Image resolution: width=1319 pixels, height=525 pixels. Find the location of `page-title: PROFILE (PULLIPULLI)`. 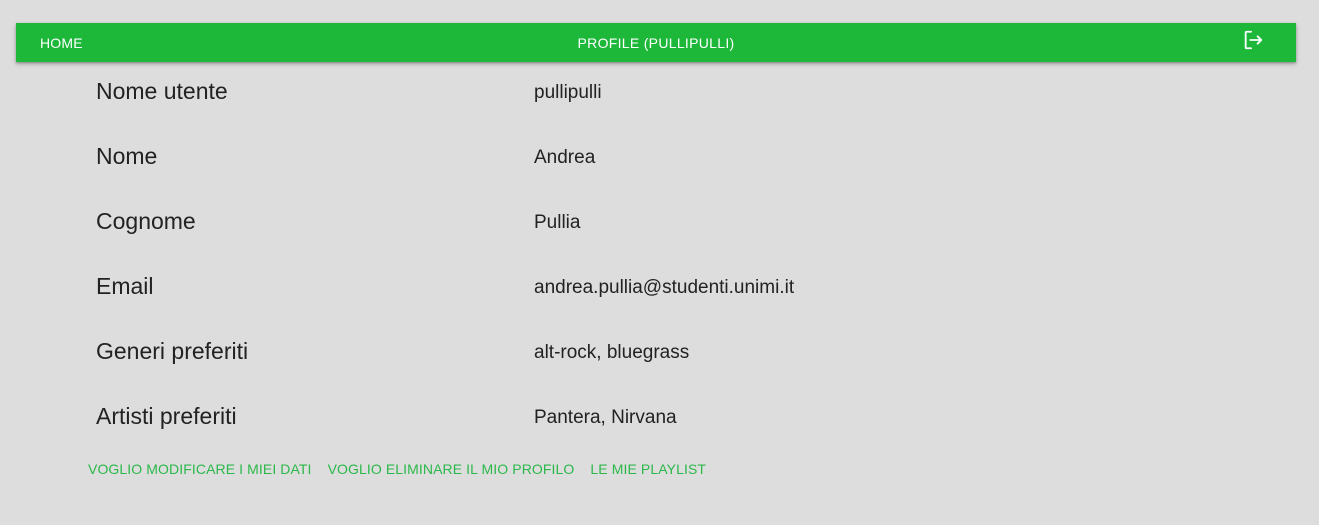

page-title: PROFILE (PULLIPULLI) is located at coordinates (656, 42).